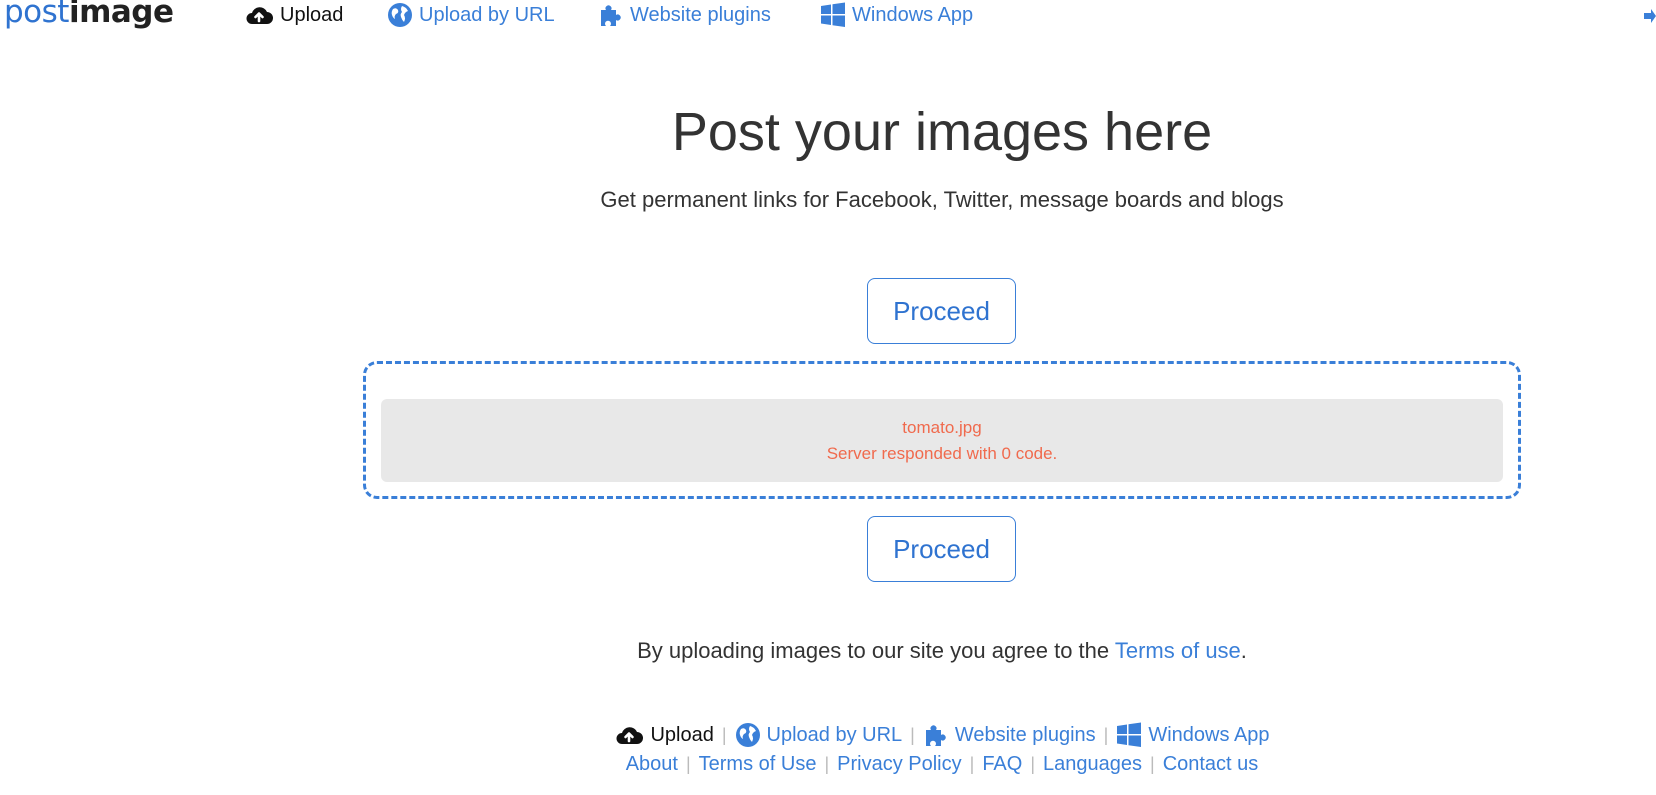  I want to click on upload-dropzone: tomato.jpg Server responded with 0 code., so click(942, 430).